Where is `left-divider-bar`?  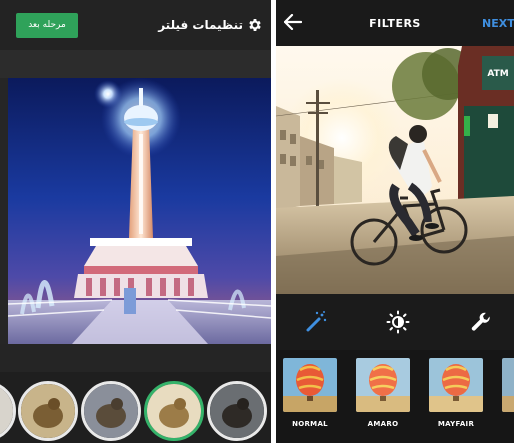 left-divider-bar is located at coordinates (135, 358).